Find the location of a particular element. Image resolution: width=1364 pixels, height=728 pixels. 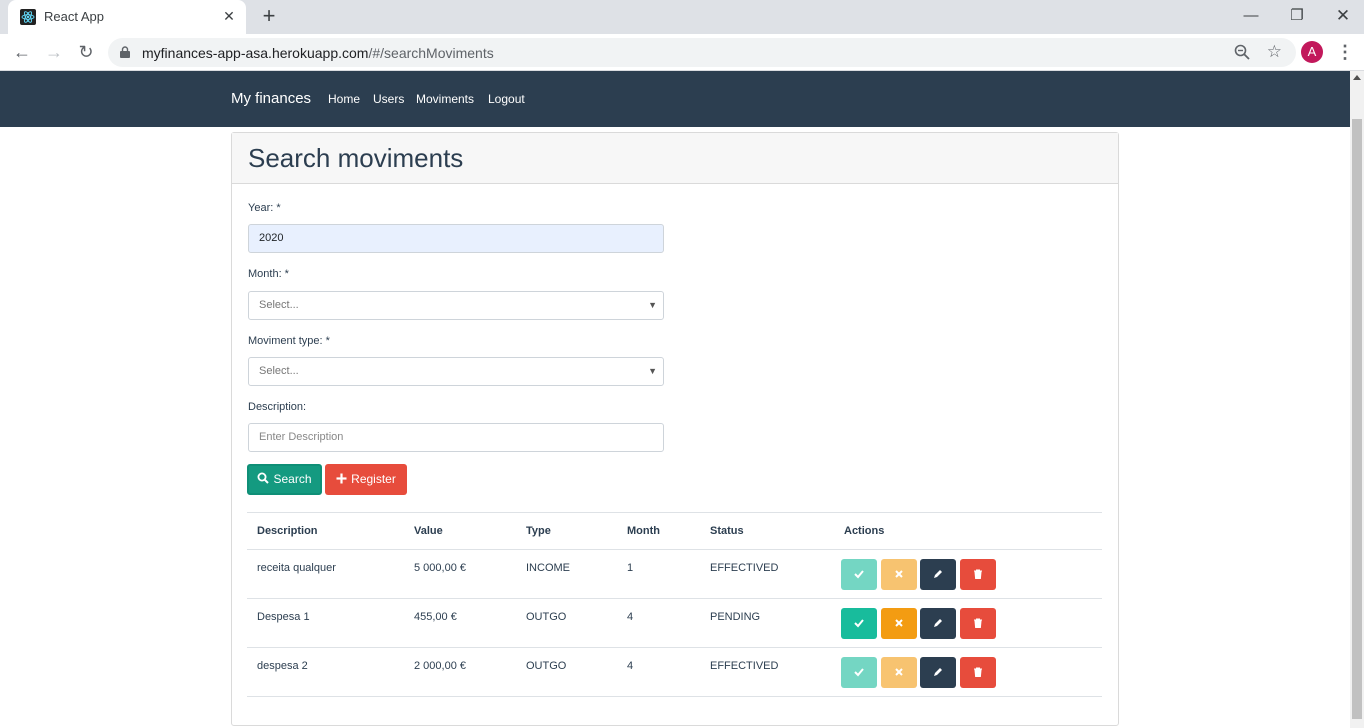

column-header-month: Month is located at coordinates (658, 531).